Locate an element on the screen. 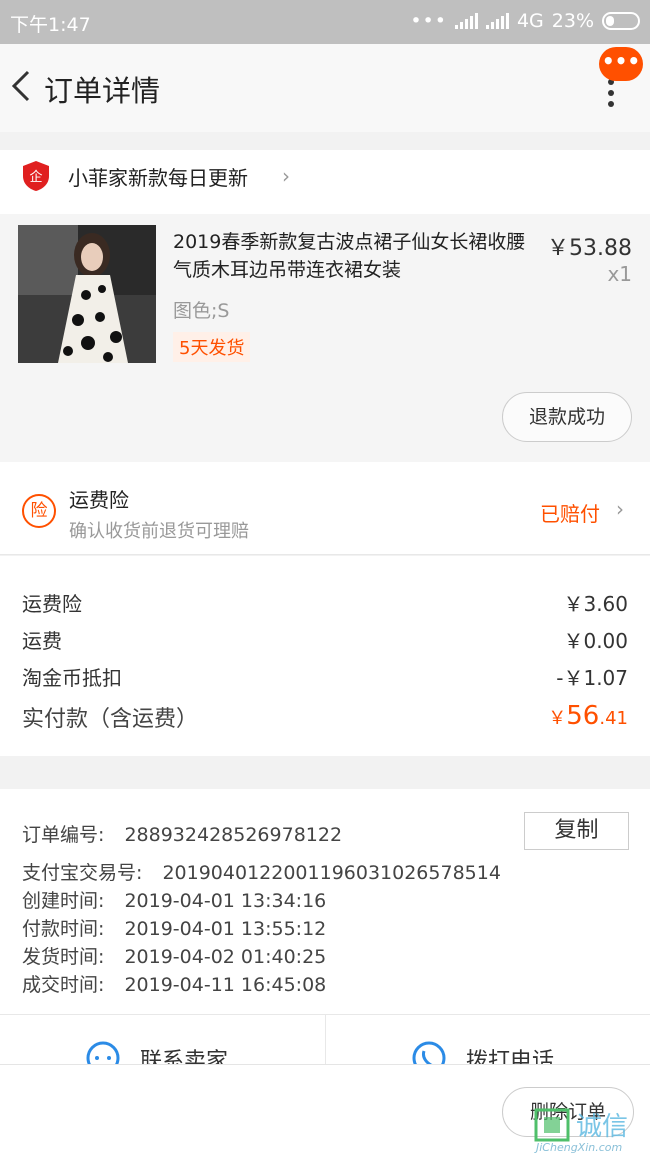 The width and height of the screenshot is (650, 1155). shipping-tag: 5天发货 is located at coordinates (212, 347).